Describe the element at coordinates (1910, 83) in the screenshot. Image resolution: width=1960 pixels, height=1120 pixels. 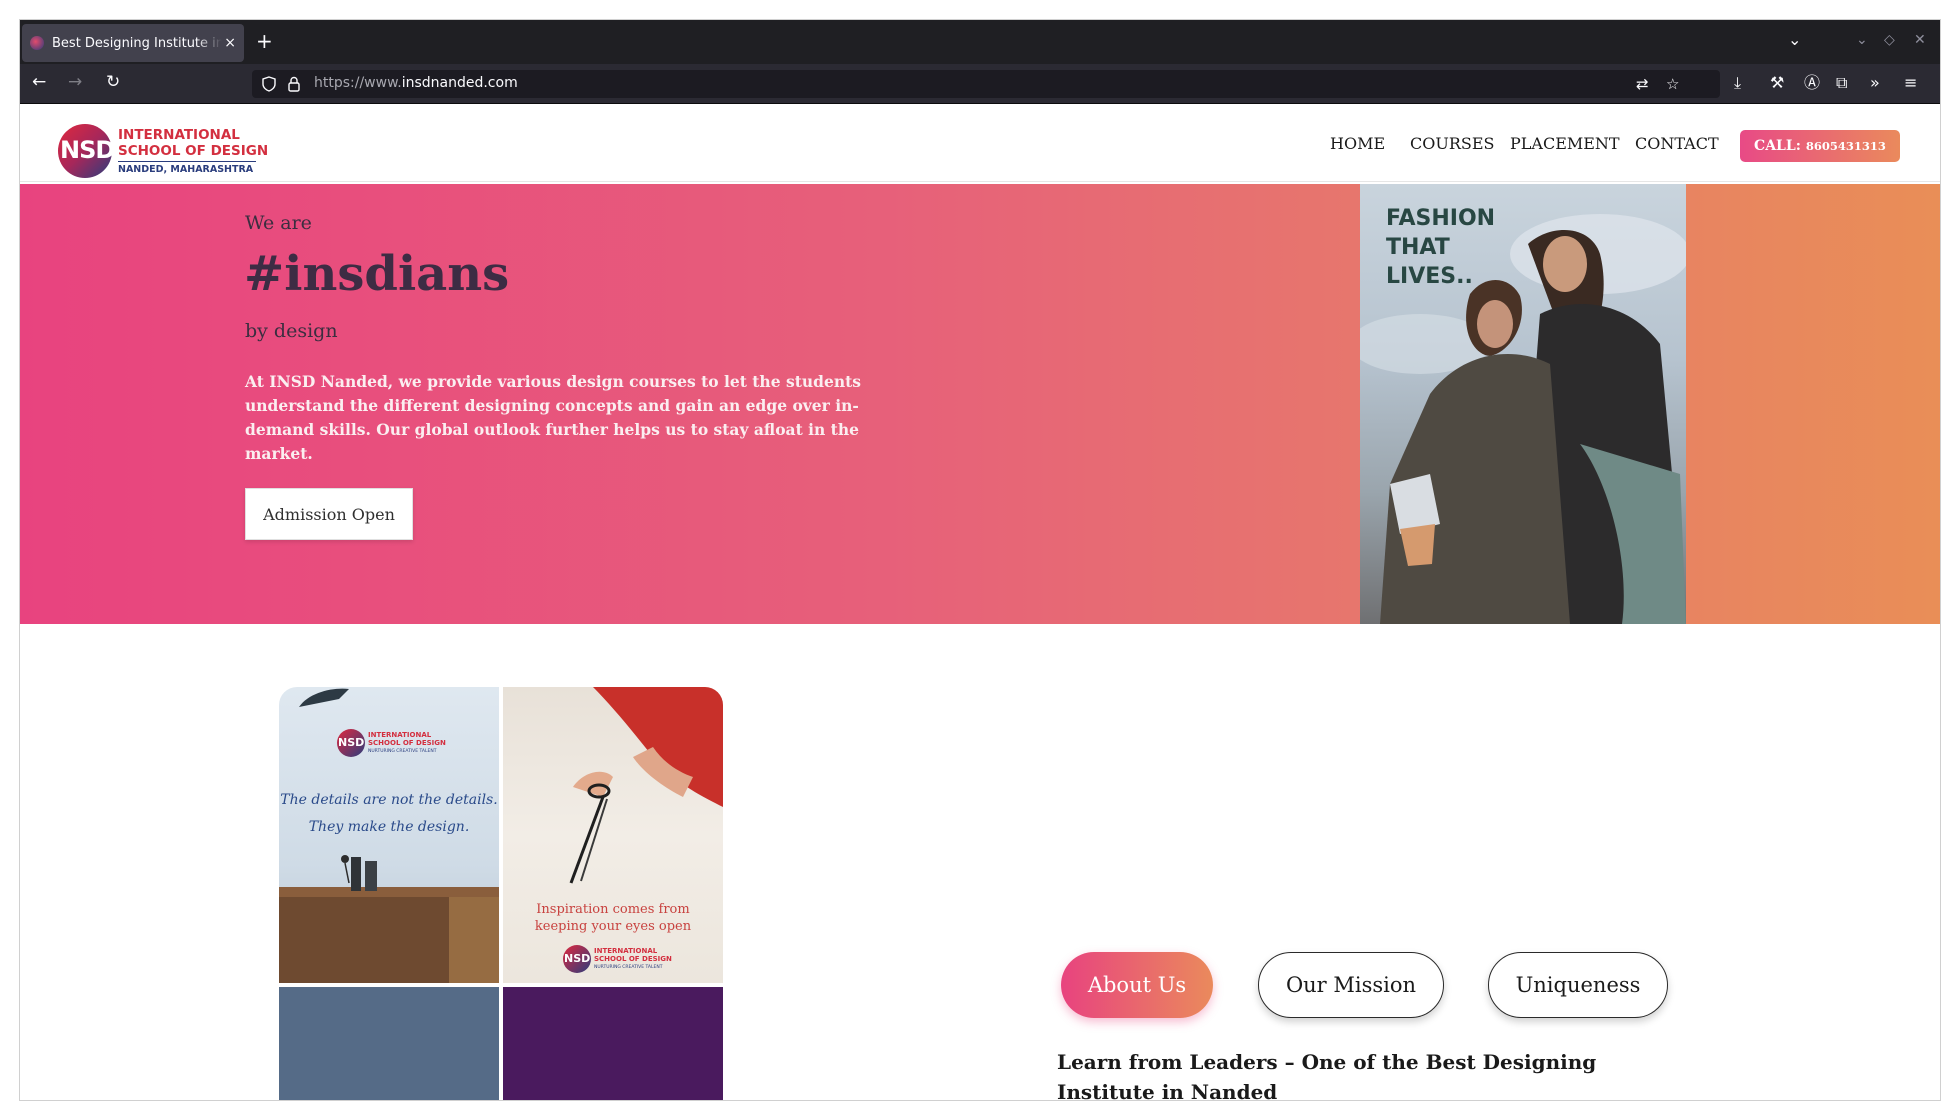
I see `app-menu-hamburger-icon: ≡` at that location.